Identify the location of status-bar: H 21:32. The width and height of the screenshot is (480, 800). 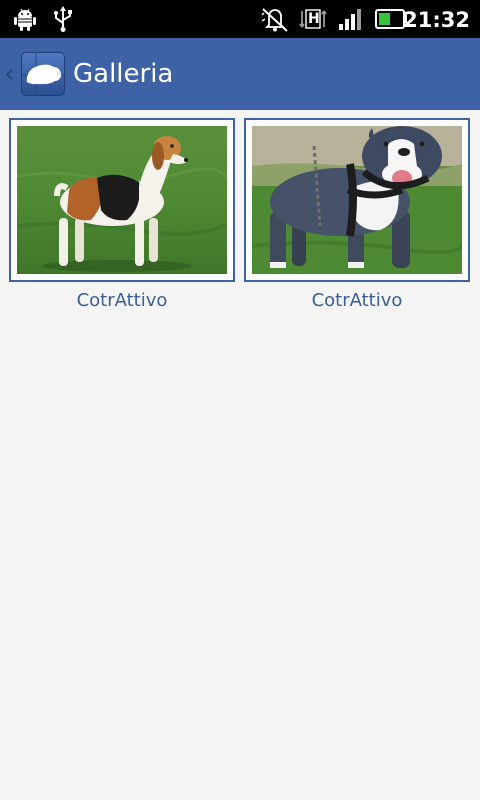
(240, 19).